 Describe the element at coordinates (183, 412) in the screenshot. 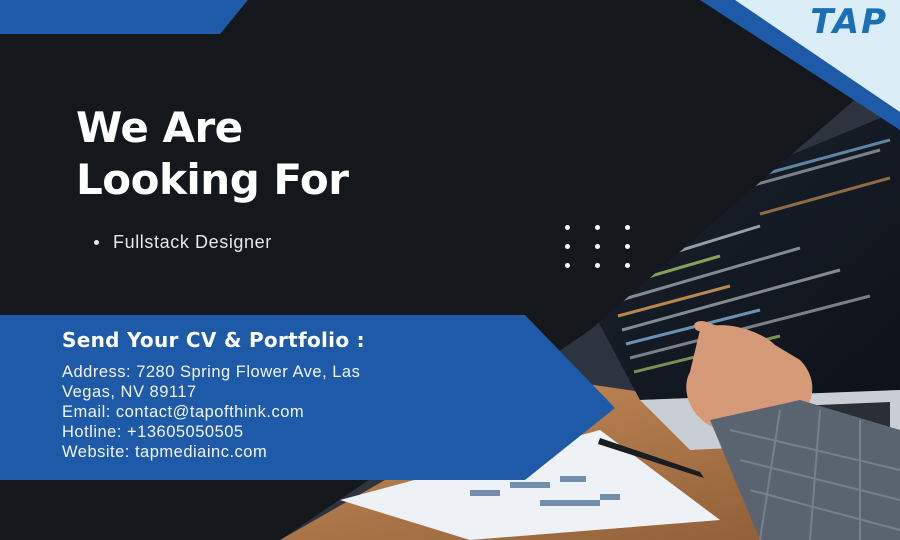

I see `email-text: Email: contact@tapofthink.com` at that location.